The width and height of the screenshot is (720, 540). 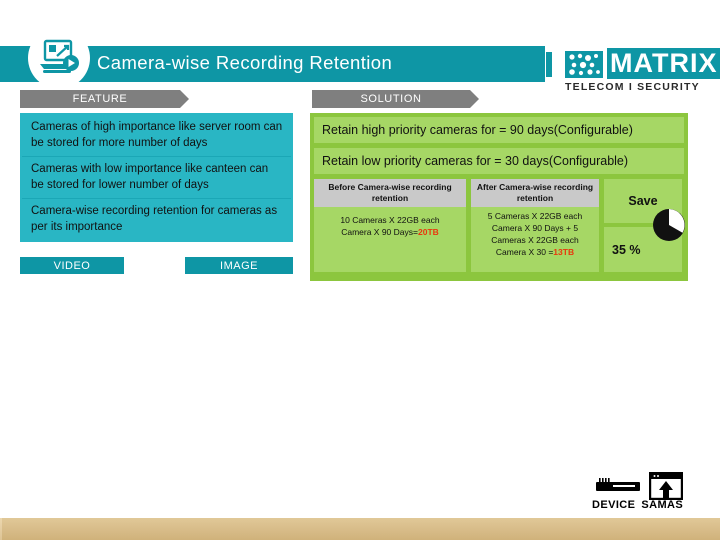 I want to click on presentation-video-icon, so click(x=59, y=58).